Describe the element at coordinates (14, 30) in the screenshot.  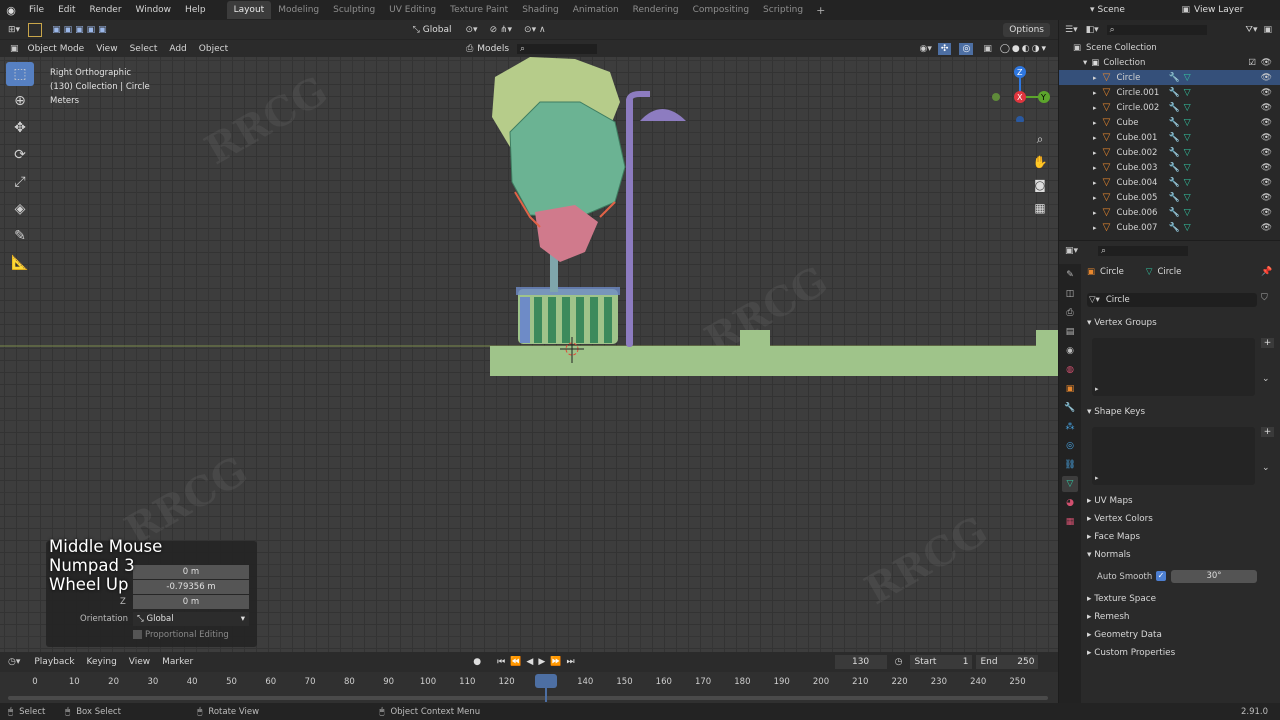
I see `editor-type-icon: ⊞▾` at that location.